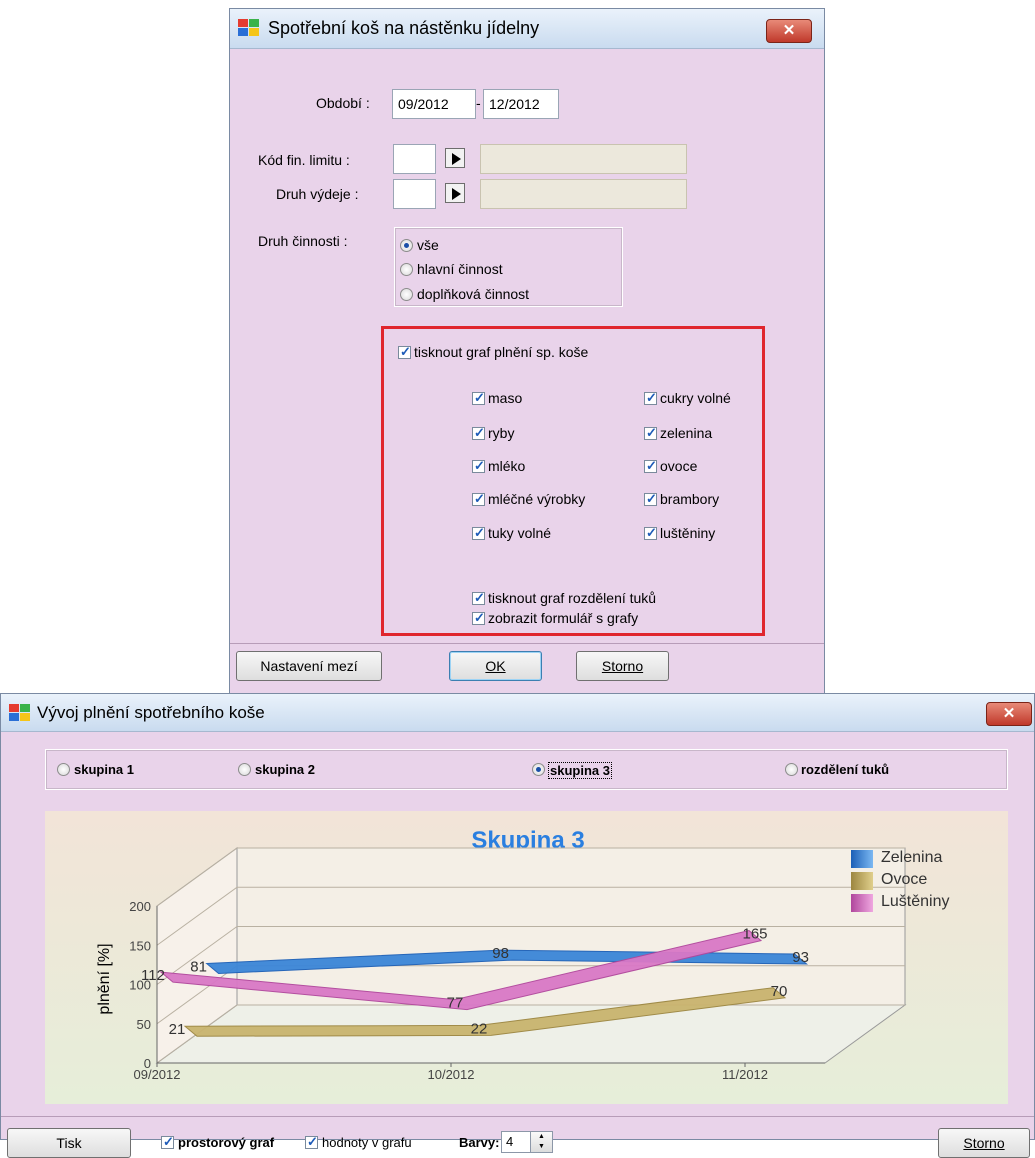 This screenshot has width=1035, height=1158. What do you see at coordinates (367, 1142) in the screenshot?
I see `values-in-chart-label: hodnoty v grafu` at bounding box center [367, 1142].